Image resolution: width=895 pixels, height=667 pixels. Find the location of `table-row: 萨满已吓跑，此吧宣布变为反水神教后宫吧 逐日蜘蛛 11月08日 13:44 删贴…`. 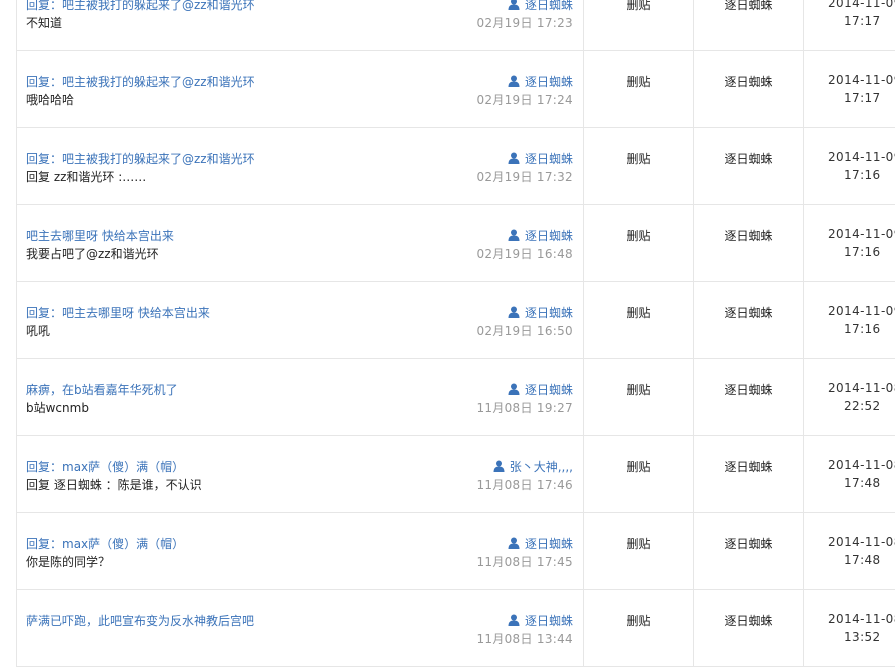

table-row: 萨满已吓跑，此吧宣布变为反水神教后宫吧 逐日蜘蛛 11月08日 13:44 删贴… is located at coordinates (456, 628).